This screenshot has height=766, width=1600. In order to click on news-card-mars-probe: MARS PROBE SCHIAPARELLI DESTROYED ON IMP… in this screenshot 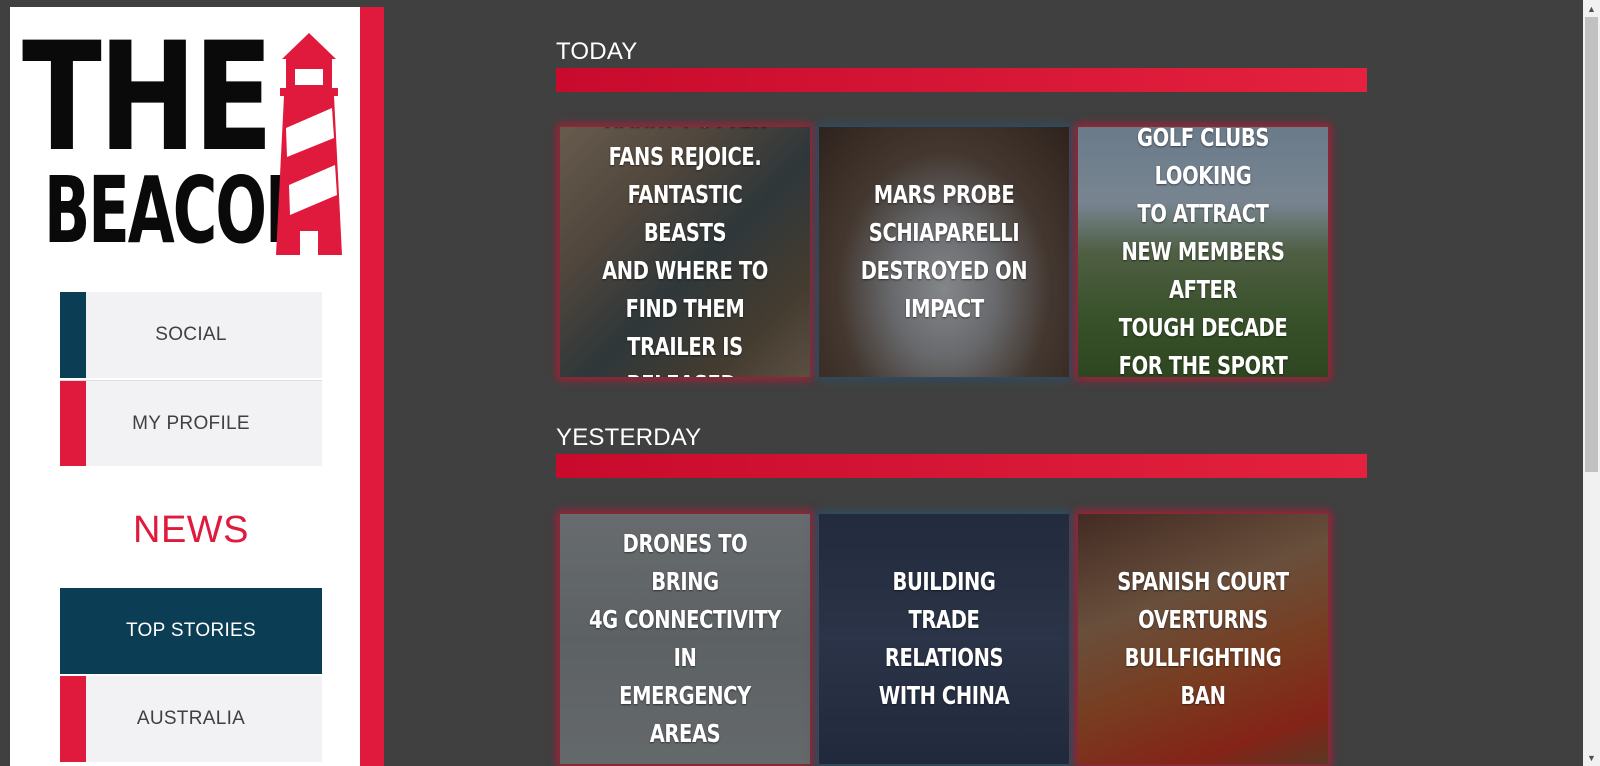, I will do `click(944, 252)`.